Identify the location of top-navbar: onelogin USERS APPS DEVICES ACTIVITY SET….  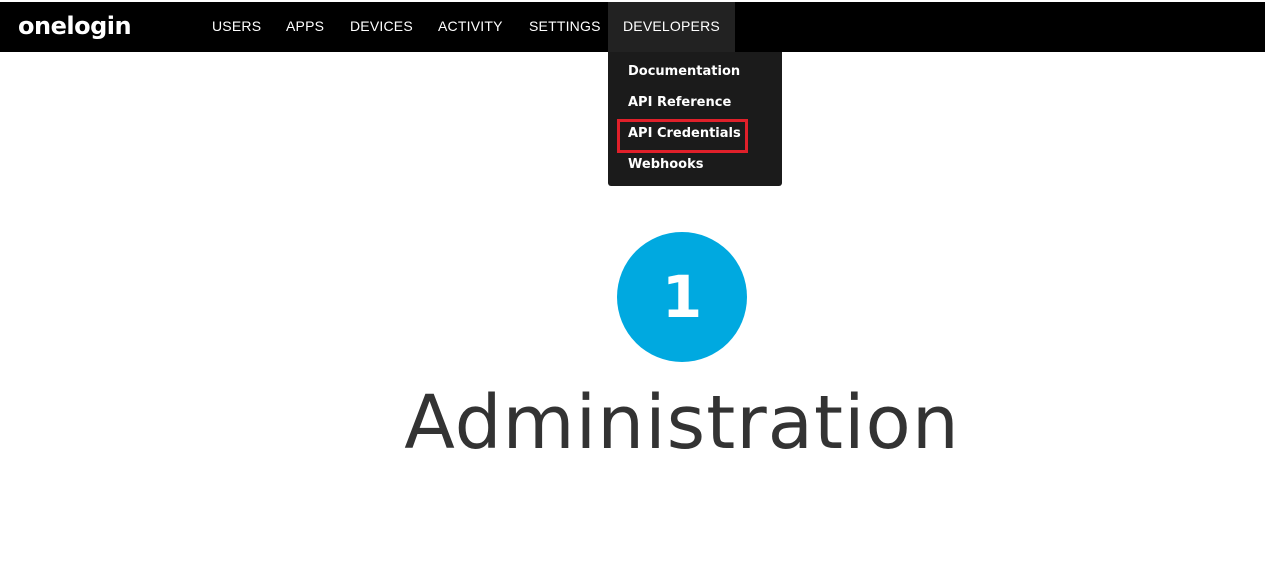
(632, 27).